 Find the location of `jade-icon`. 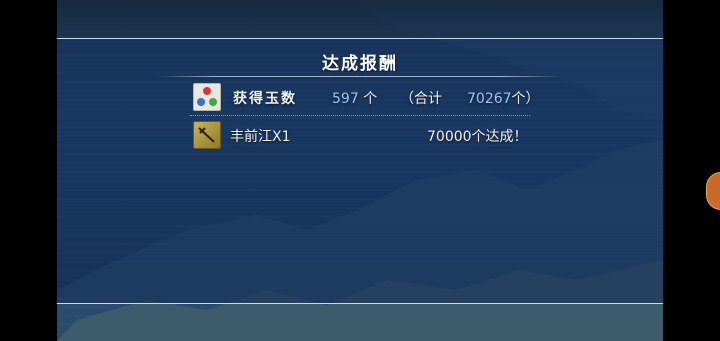

jade-icon is located at coordinates (207, 97).